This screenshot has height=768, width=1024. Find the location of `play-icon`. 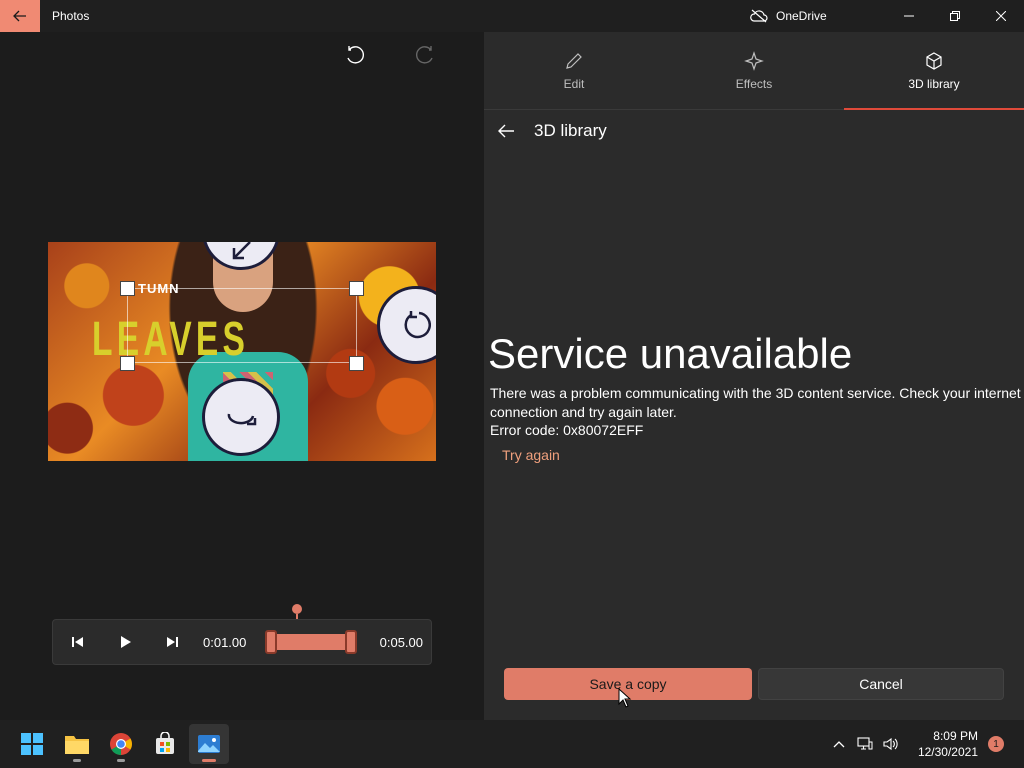

play-icon is located at coordinates (126, 642).